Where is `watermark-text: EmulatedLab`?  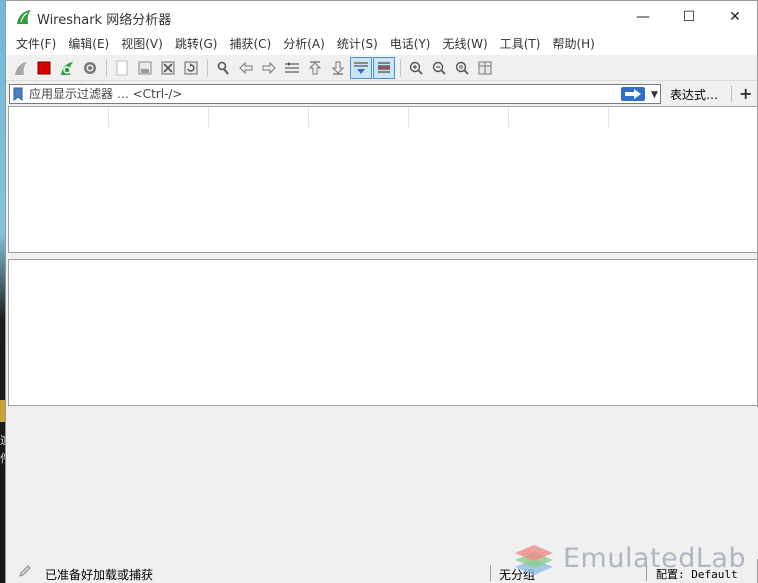 watermark-text: EmulatedLab is located at coordinates (655, 558).